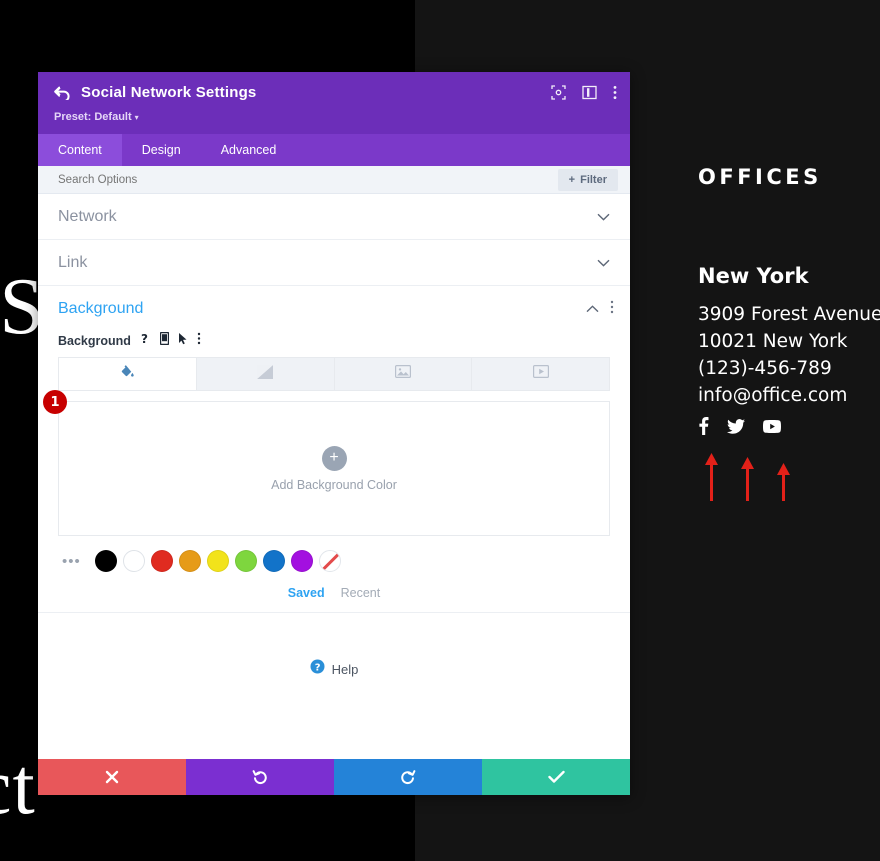 This screenshot has height=861, width=880. Describe the element at coordinates (189, 561) in the screenshot. I see `swatch-orange` at that location.